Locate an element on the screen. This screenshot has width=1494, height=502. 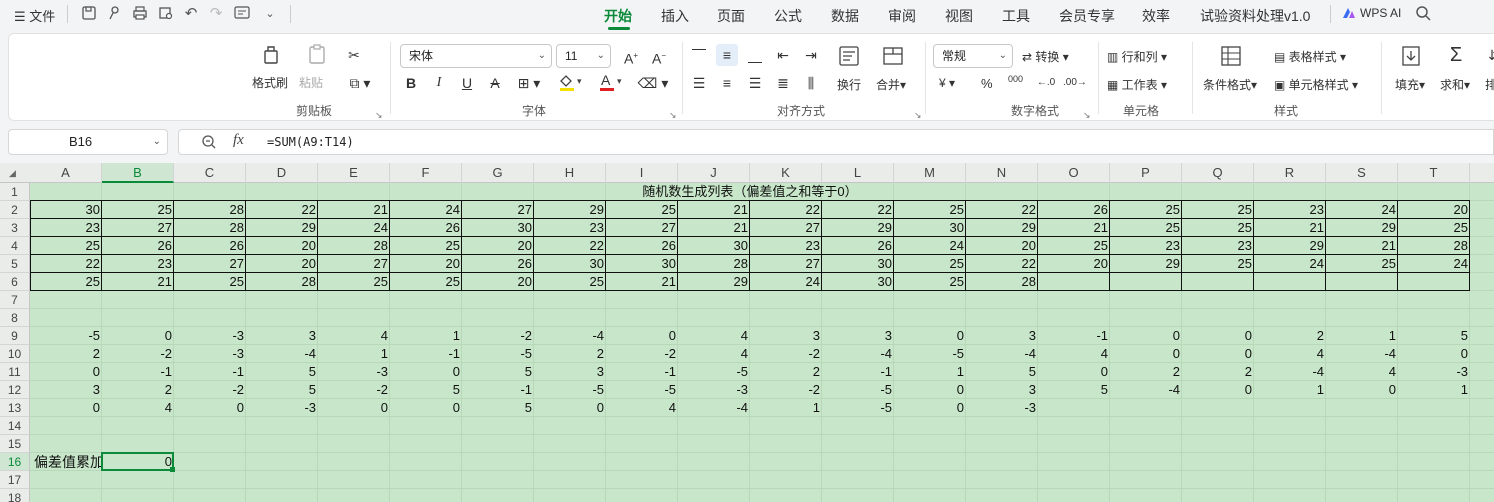
cell-s6 is located at coordinates (1362, 282).